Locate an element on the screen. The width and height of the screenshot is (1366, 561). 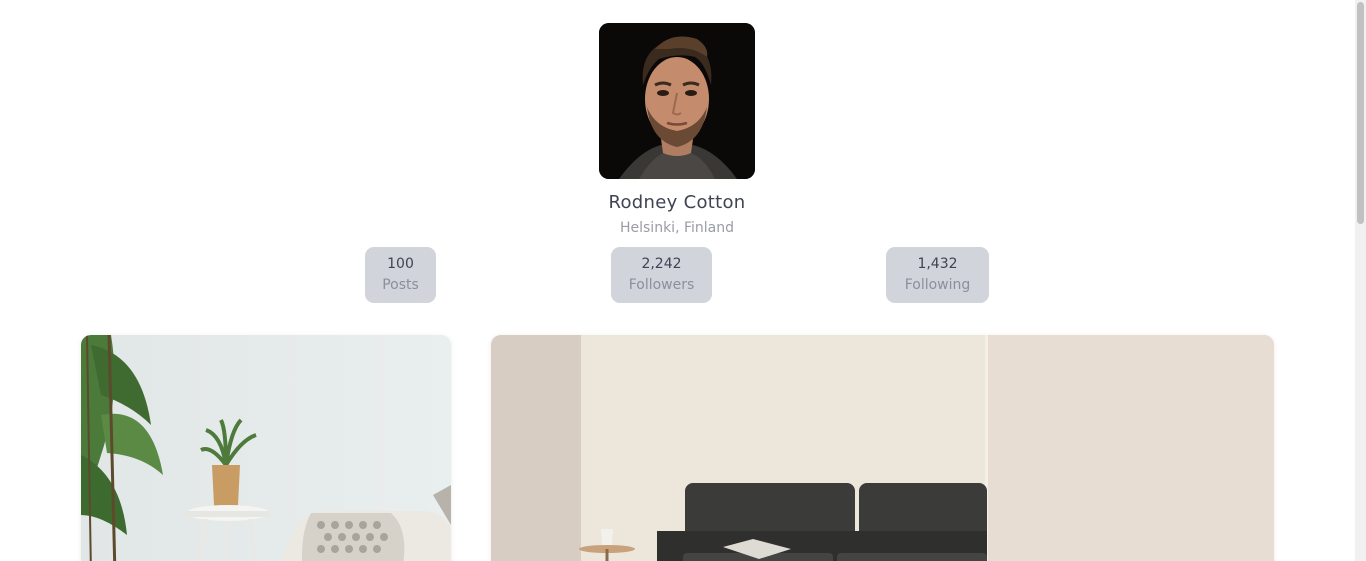
stat-following-label: Following is located at coordinates (937, 285).